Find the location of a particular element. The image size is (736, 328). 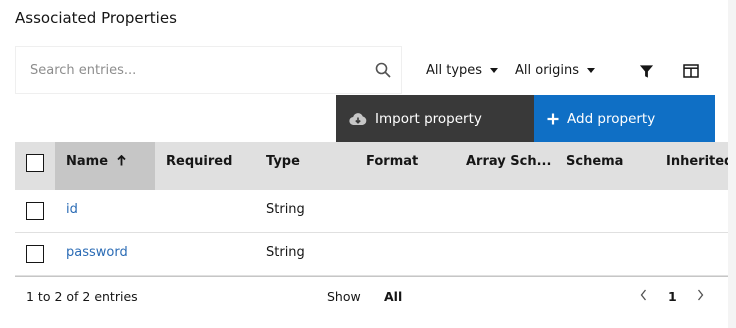

plus-icon is located at coordinates (553, 118).